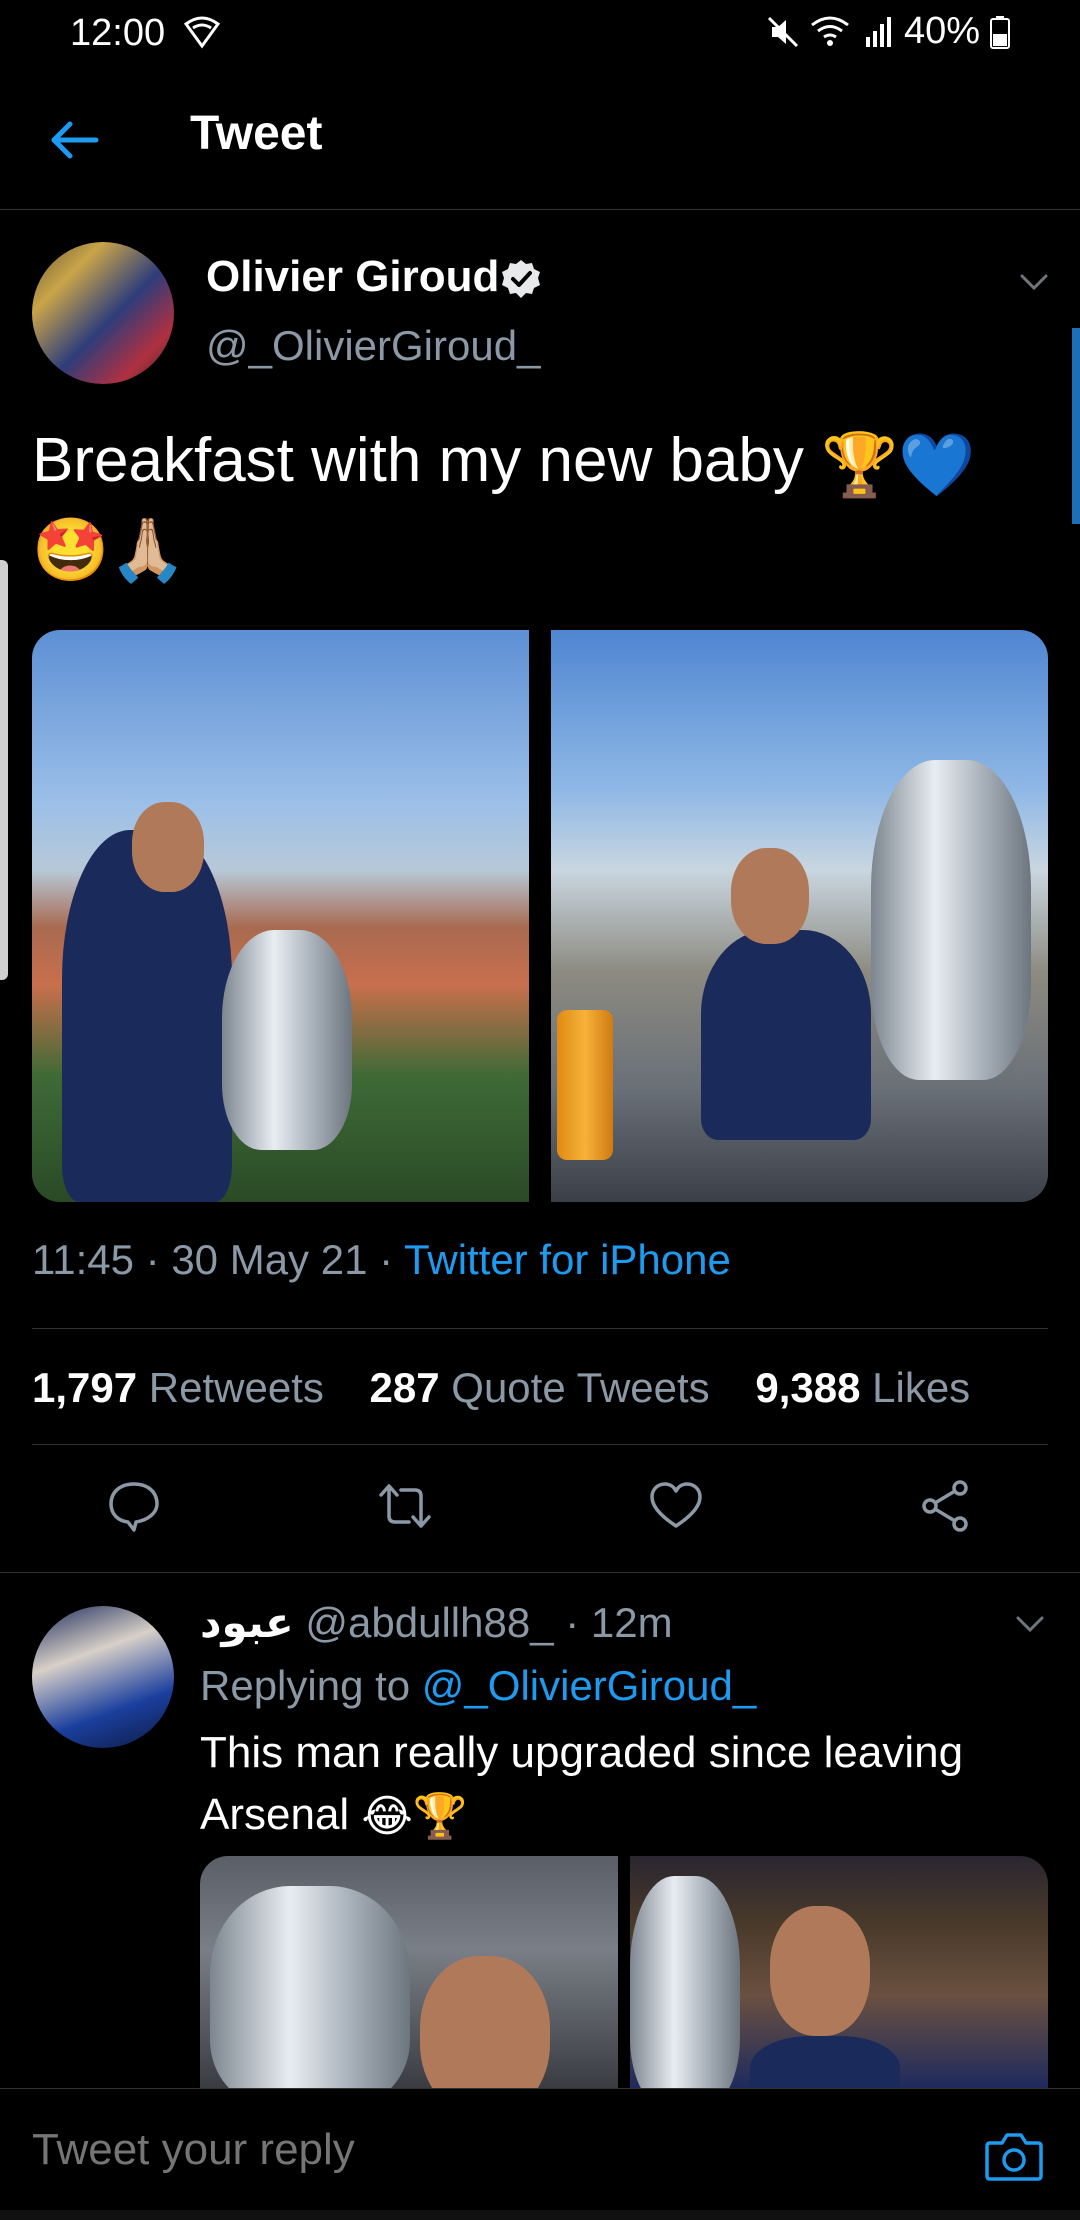  I want to click on system-nav-strip, so click(540, 2215).